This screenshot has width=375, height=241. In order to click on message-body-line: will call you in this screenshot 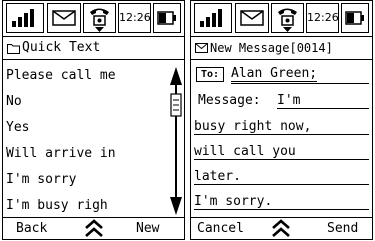, I will do `click(281, 156)`.